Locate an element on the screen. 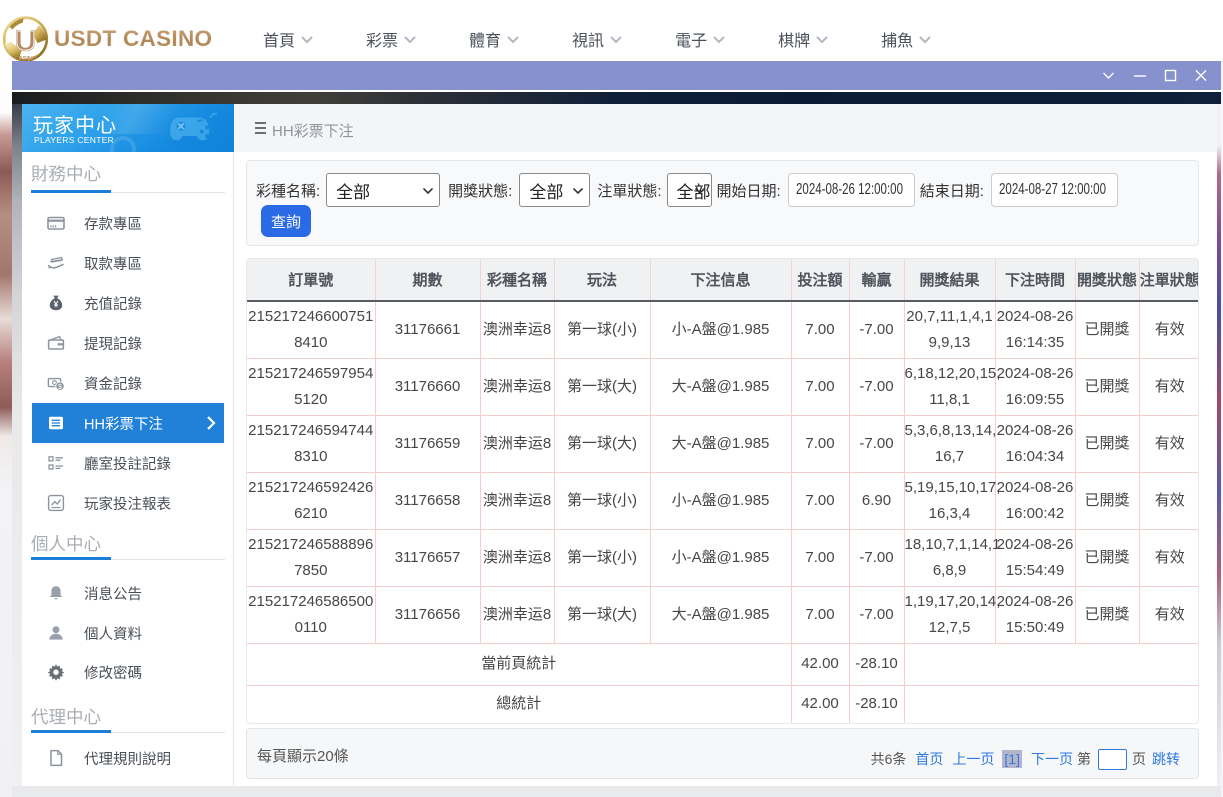 The width and height of the screenshot is (1223, 797). svg-text: U is located at coordinates (25, 40).